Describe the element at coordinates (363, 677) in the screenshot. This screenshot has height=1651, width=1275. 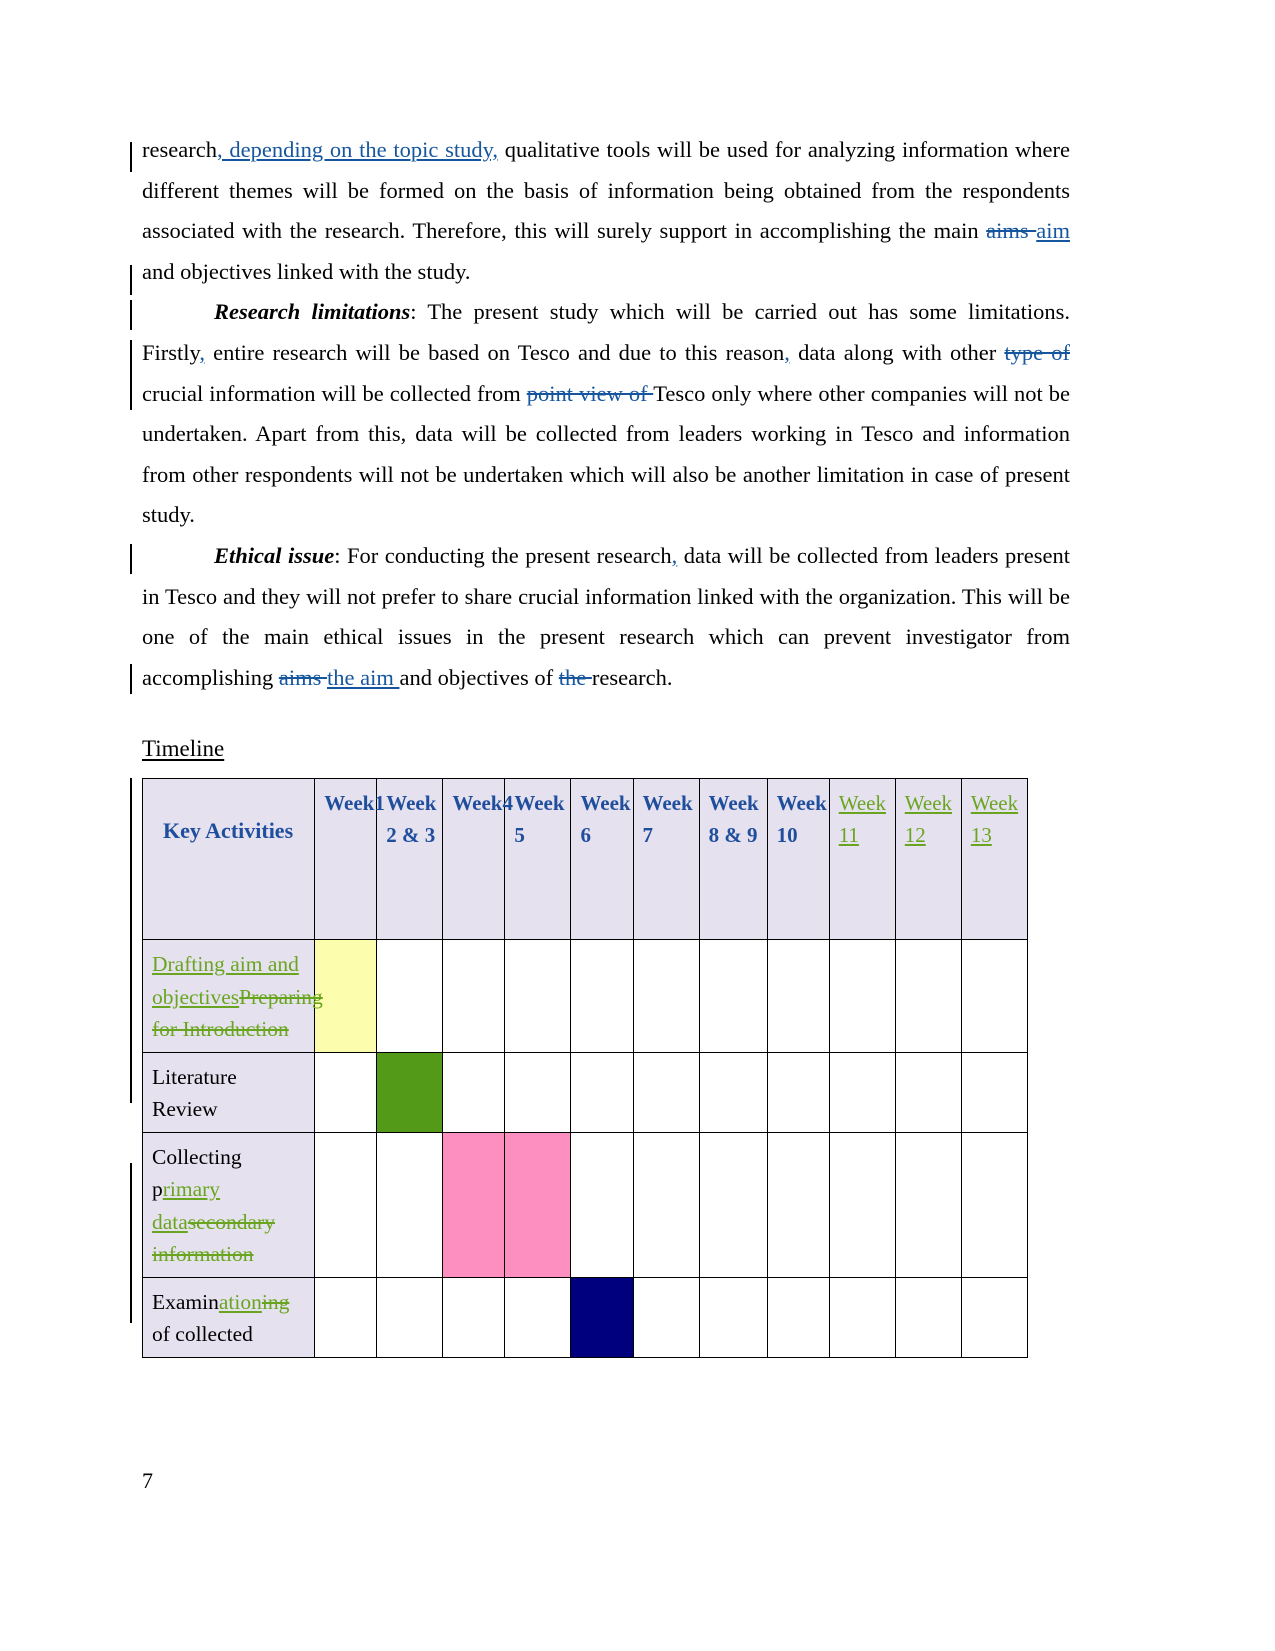
I see `inserted-run: the aim` at that location.